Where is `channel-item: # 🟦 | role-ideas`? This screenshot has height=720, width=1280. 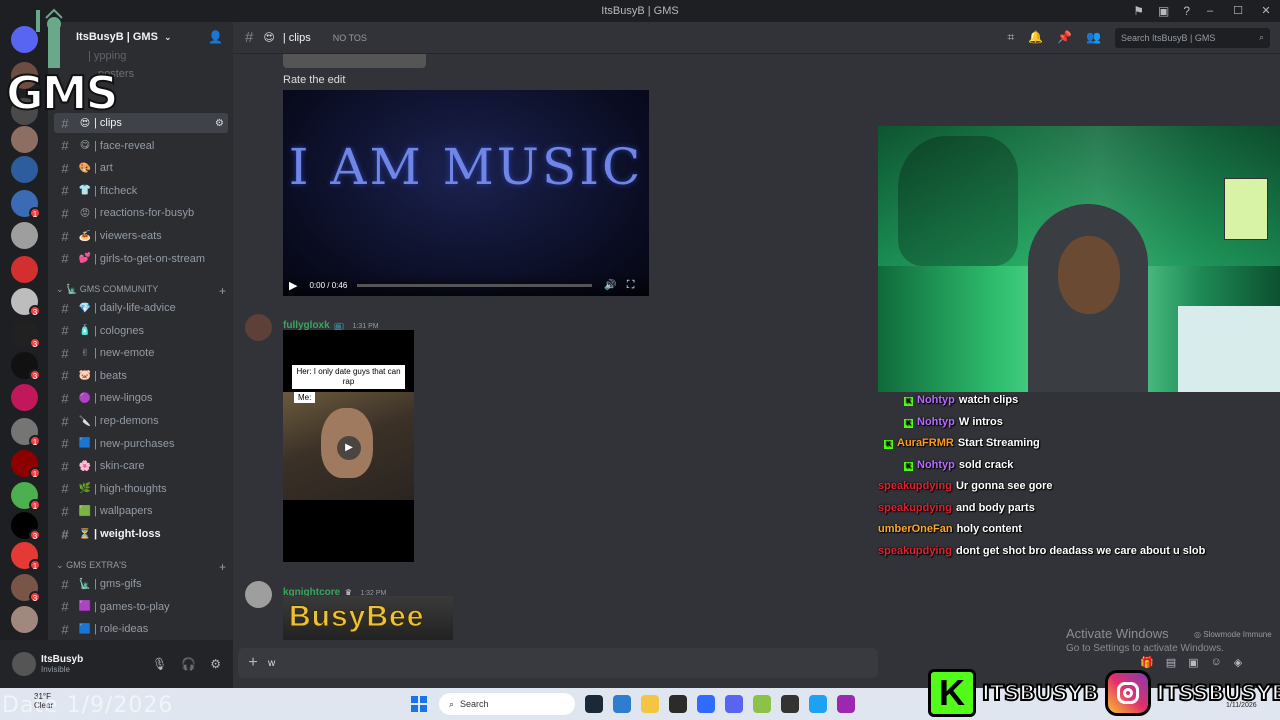
channel-item: # 🟦 | role-ideas is located at coordinates (141, 629).